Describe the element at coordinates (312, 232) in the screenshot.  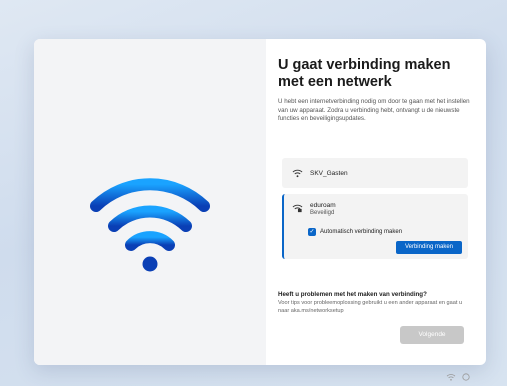
I see `auto-connect-checkbox: ✓` at that location.